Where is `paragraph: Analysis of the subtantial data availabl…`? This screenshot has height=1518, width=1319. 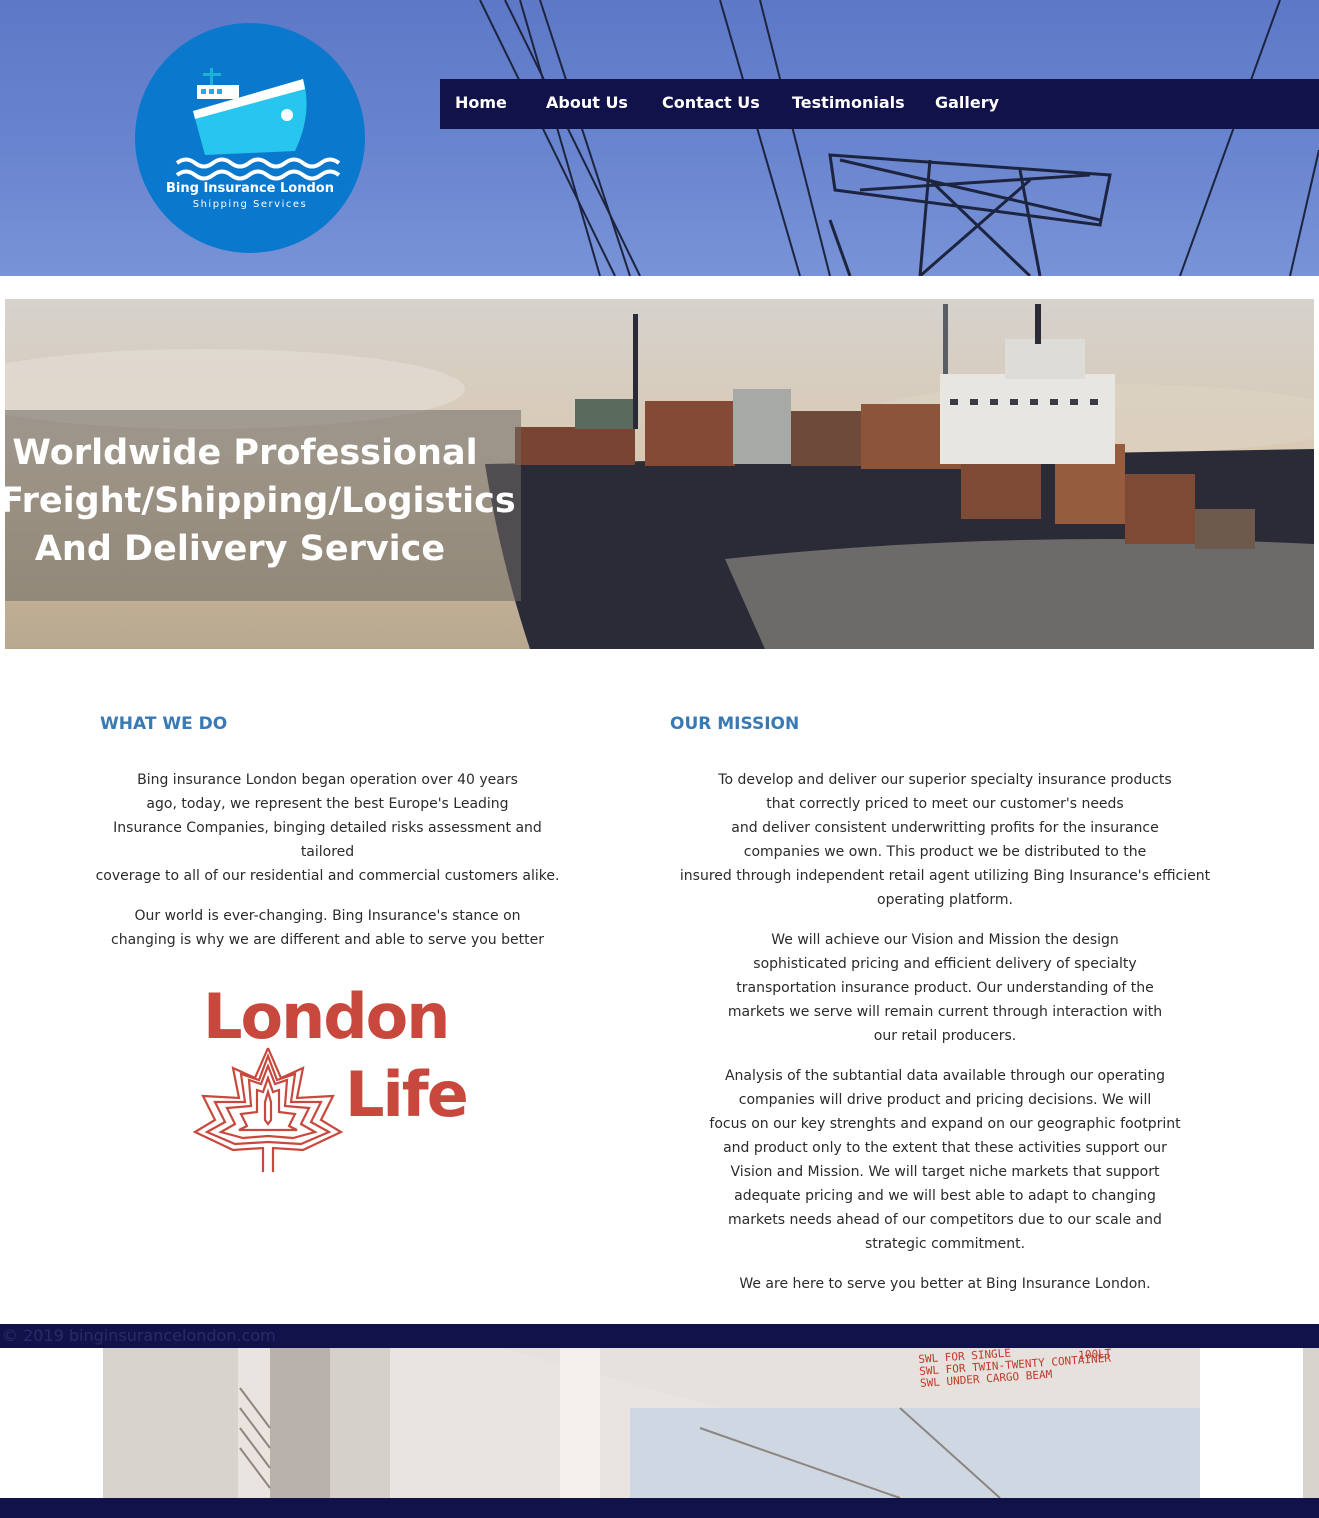 paragraph: Analysis of the subtantial data availabl… is located at coordinates (945, 1160).